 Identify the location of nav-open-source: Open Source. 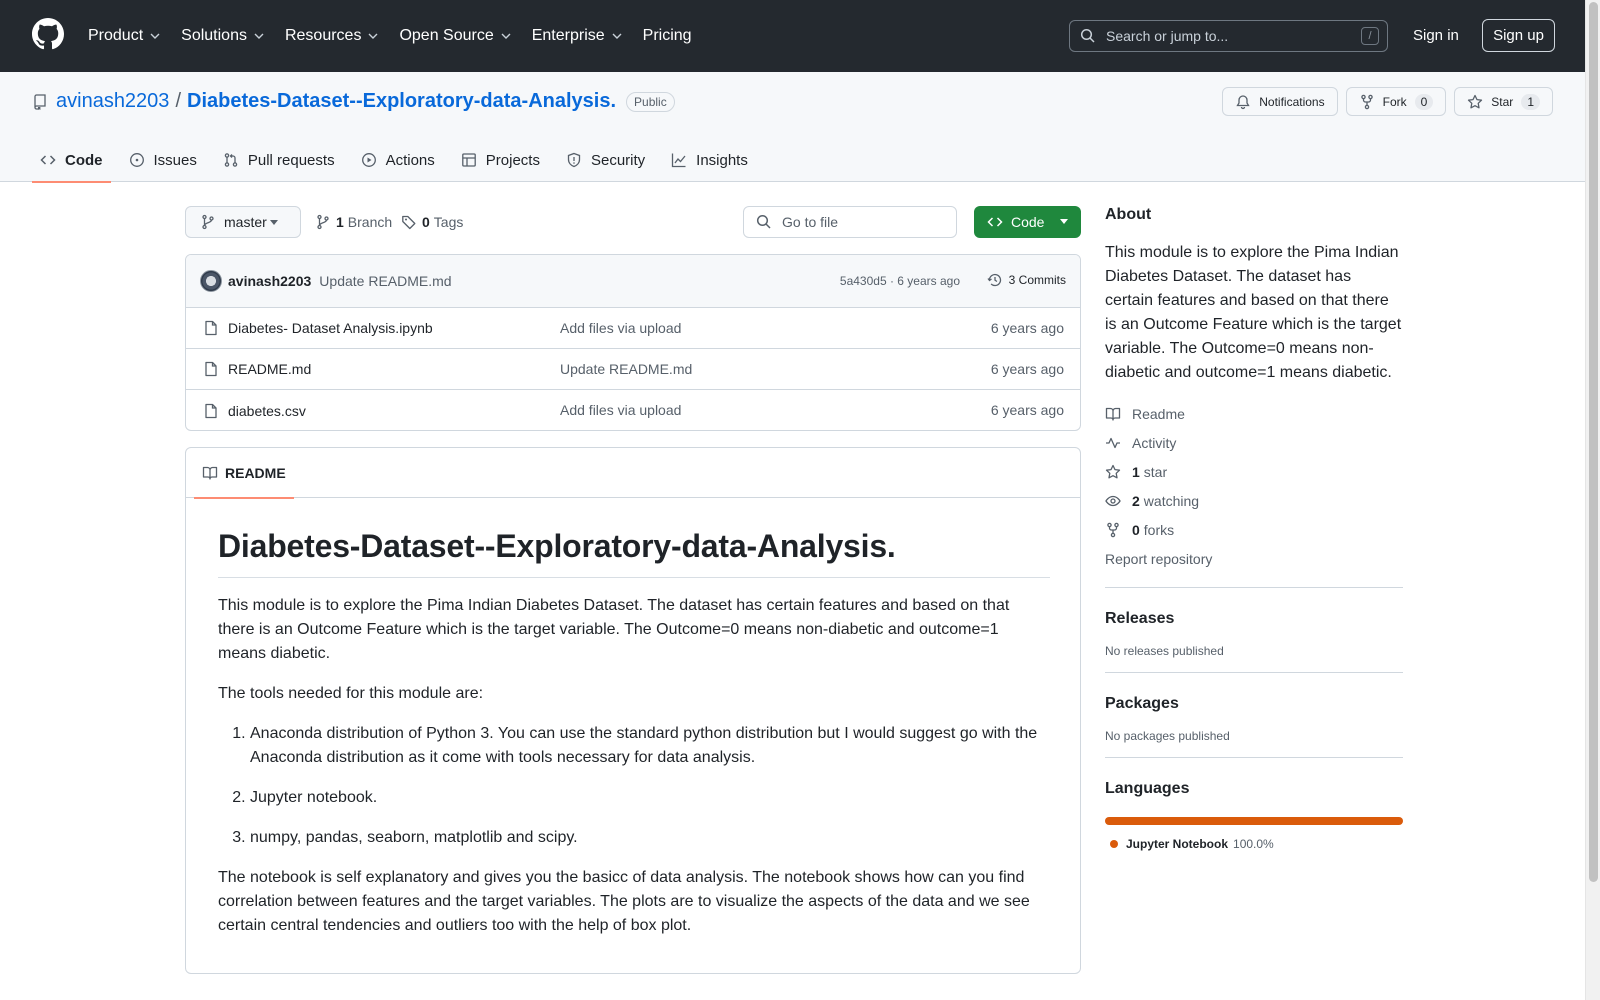
(455, 36).